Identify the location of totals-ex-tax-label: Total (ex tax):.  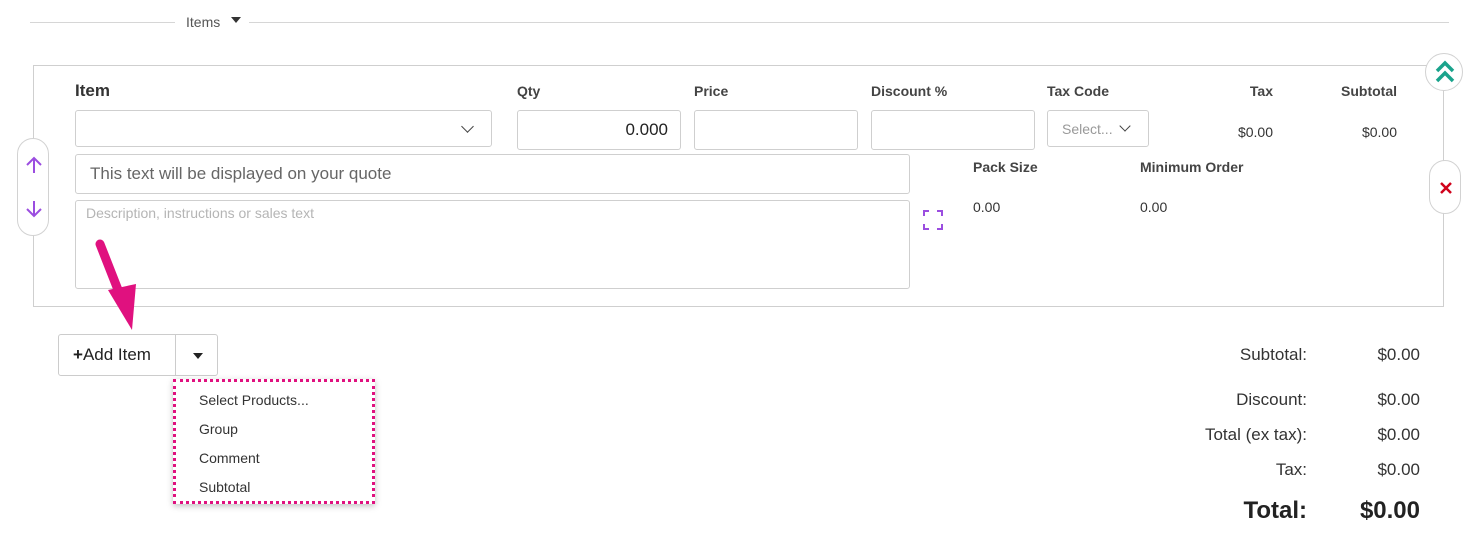
(1255, 434).